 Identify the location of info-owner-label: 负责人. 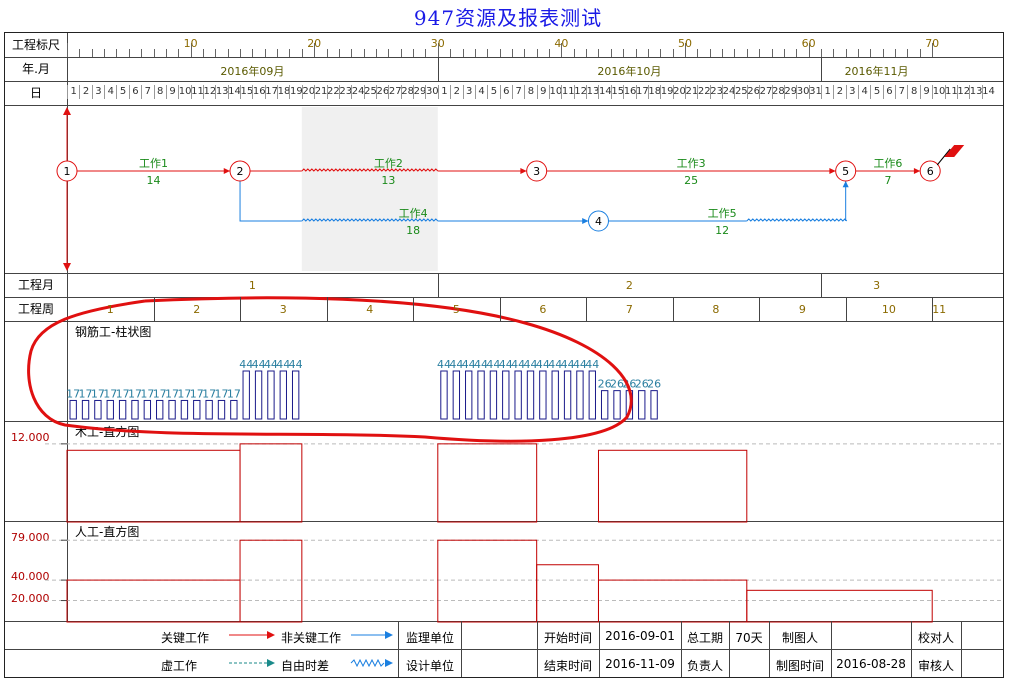
(704, 666).